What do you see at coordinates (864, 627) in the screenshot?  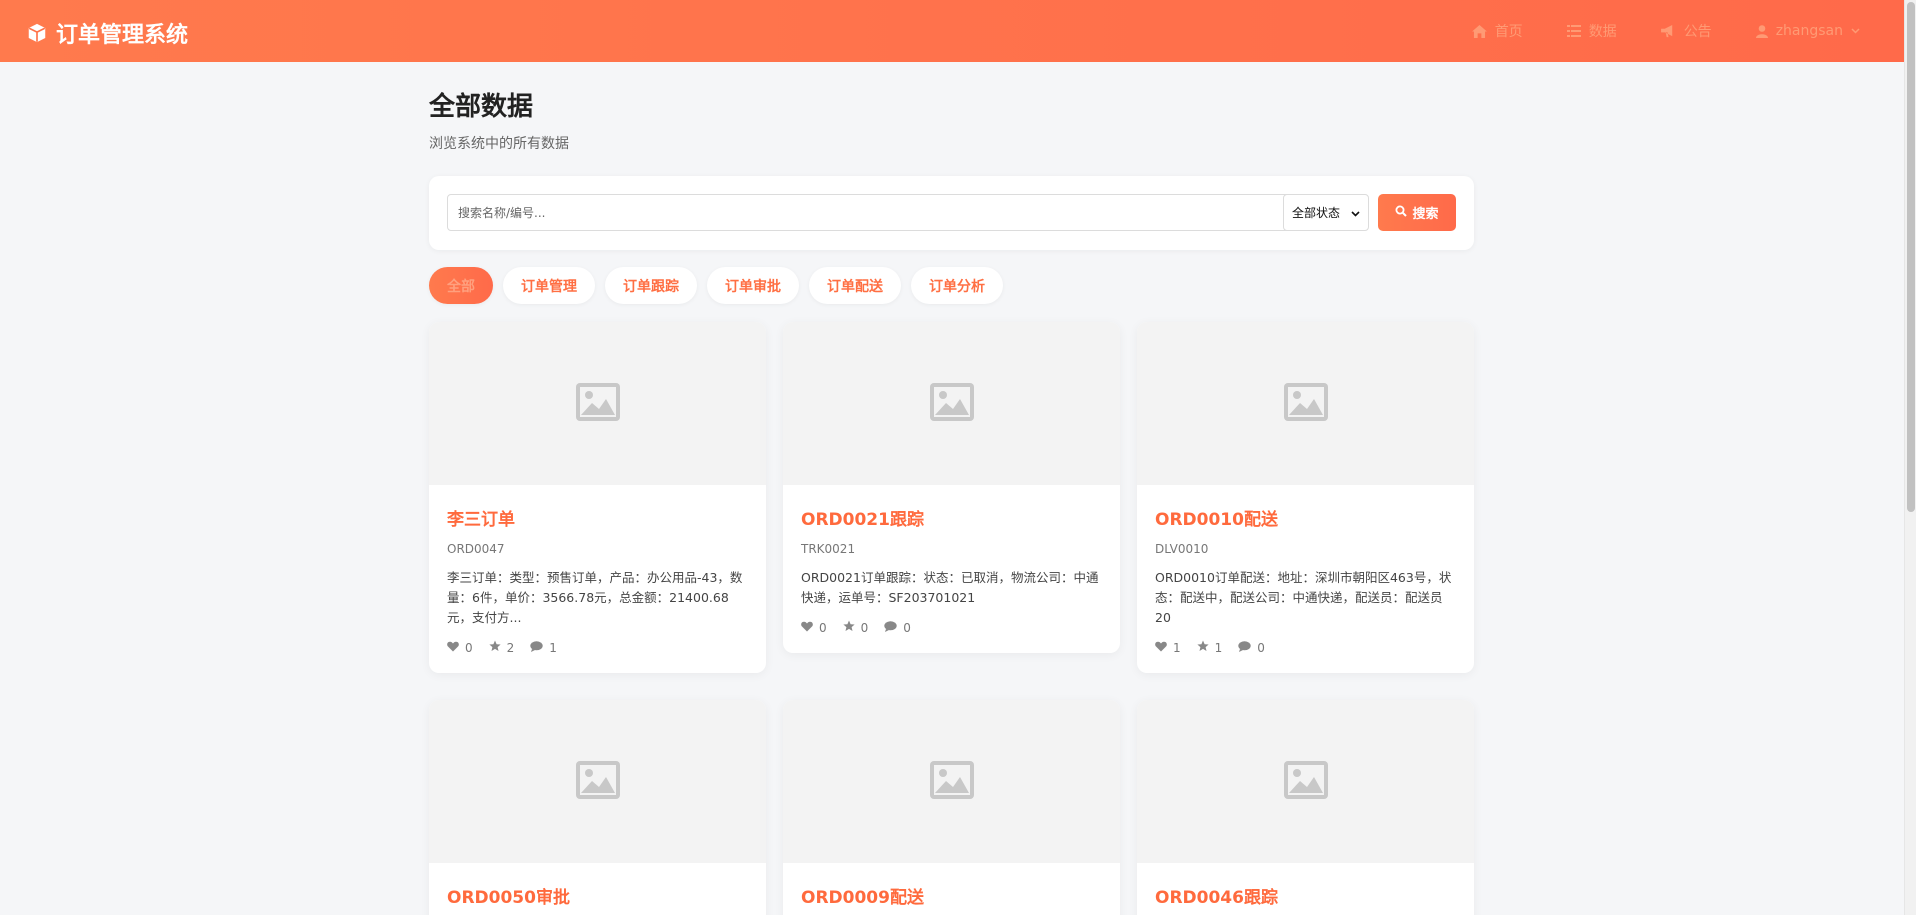 I see `favorite-count: 0` at bounding box center [864, 627].